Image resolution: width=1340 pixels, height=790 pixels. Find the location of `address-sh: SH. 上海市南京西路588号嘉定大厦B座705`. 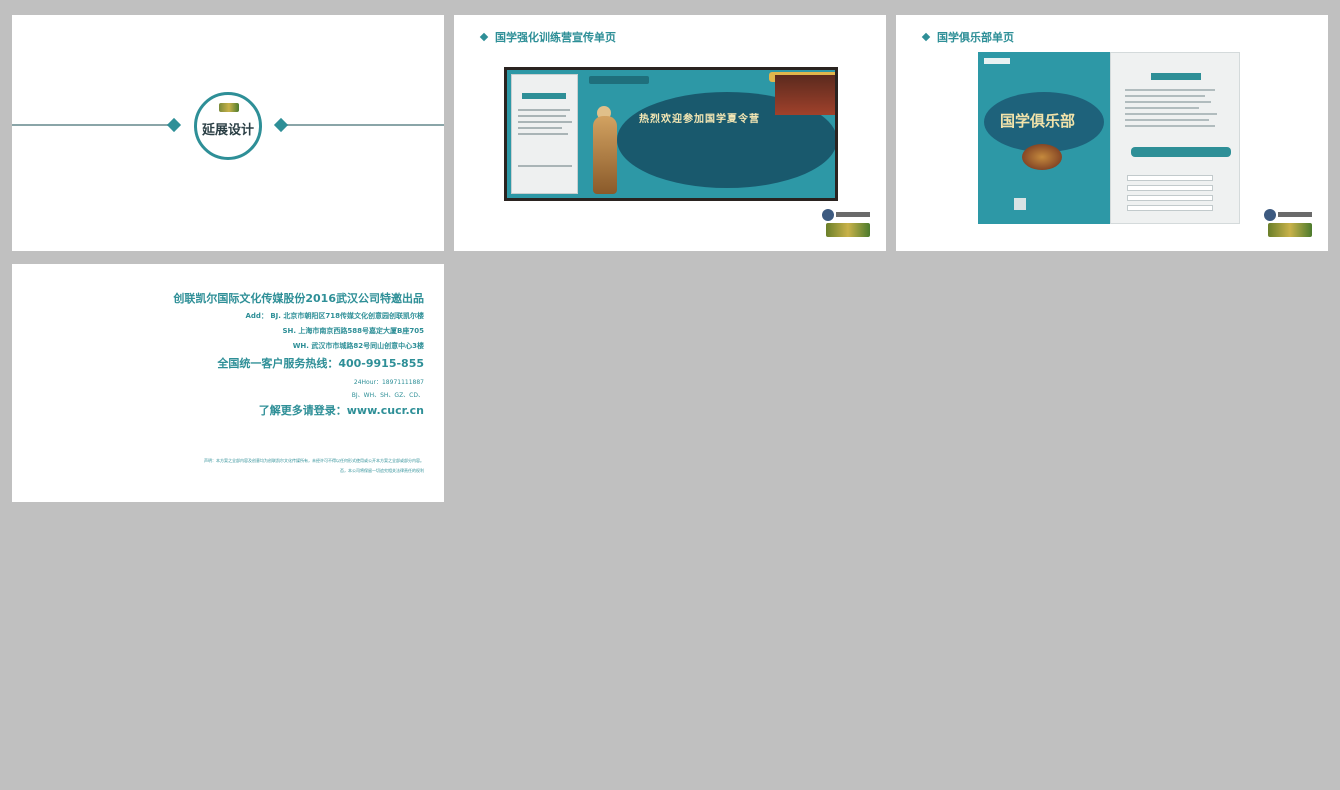

address-sh: SH. 上海市南京西路588号嘉定大厦B座705 is located at coordinates (353, 331).